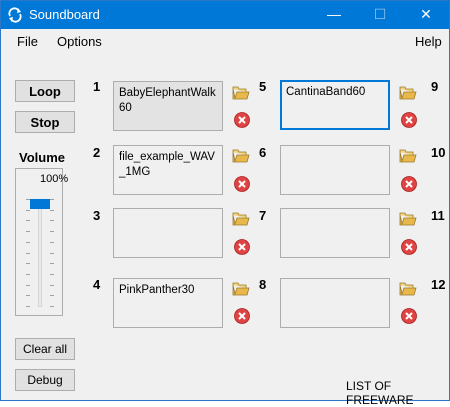  Describe the element at coordinates (435, 86) in the screenshot. I see `slot-number: 9` at that location.